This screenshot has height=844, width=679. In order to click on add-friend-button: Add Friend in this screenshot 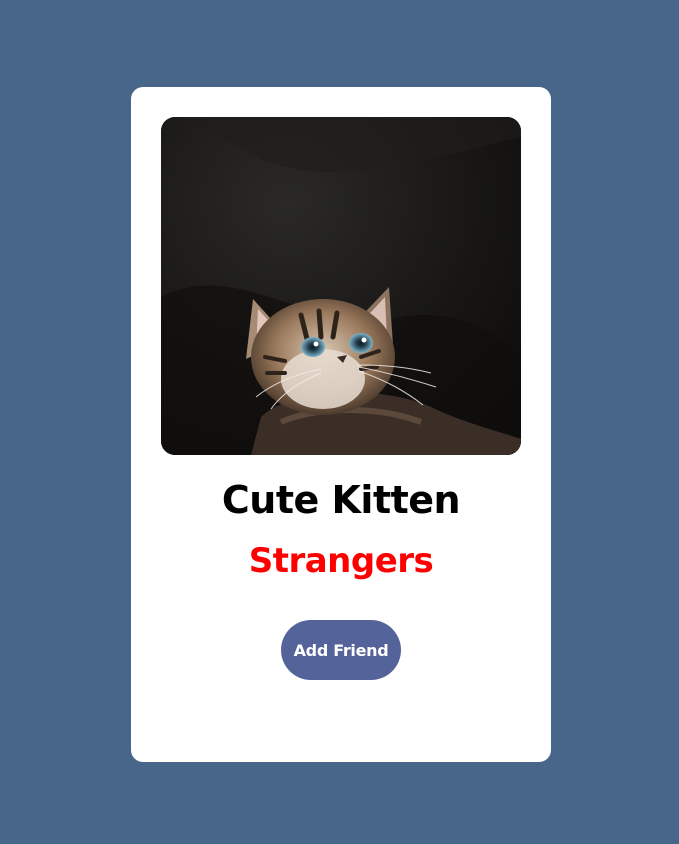, I will do `click(341, 650)`.